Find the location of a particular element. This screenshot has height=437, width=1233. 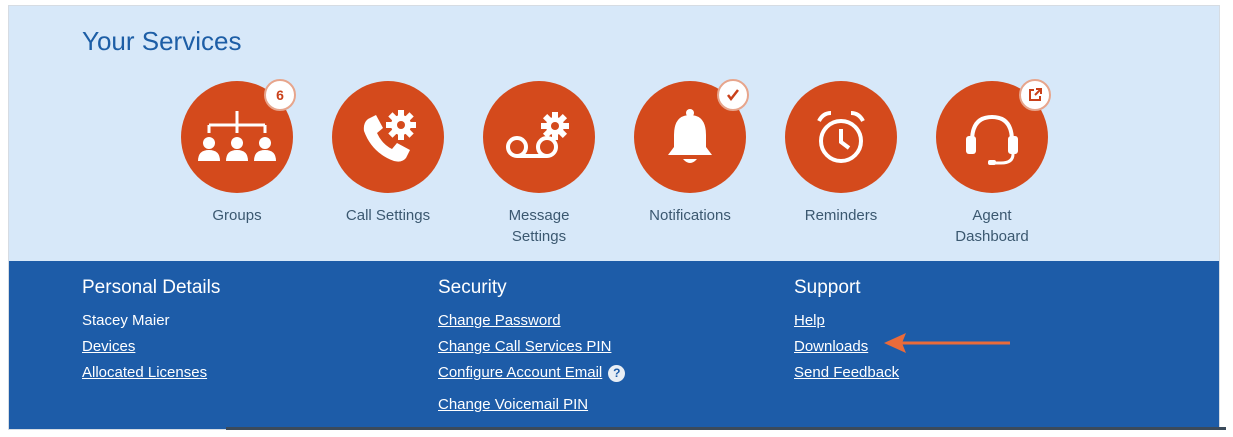

security-heading: Security is located at coordinates (472, 287).